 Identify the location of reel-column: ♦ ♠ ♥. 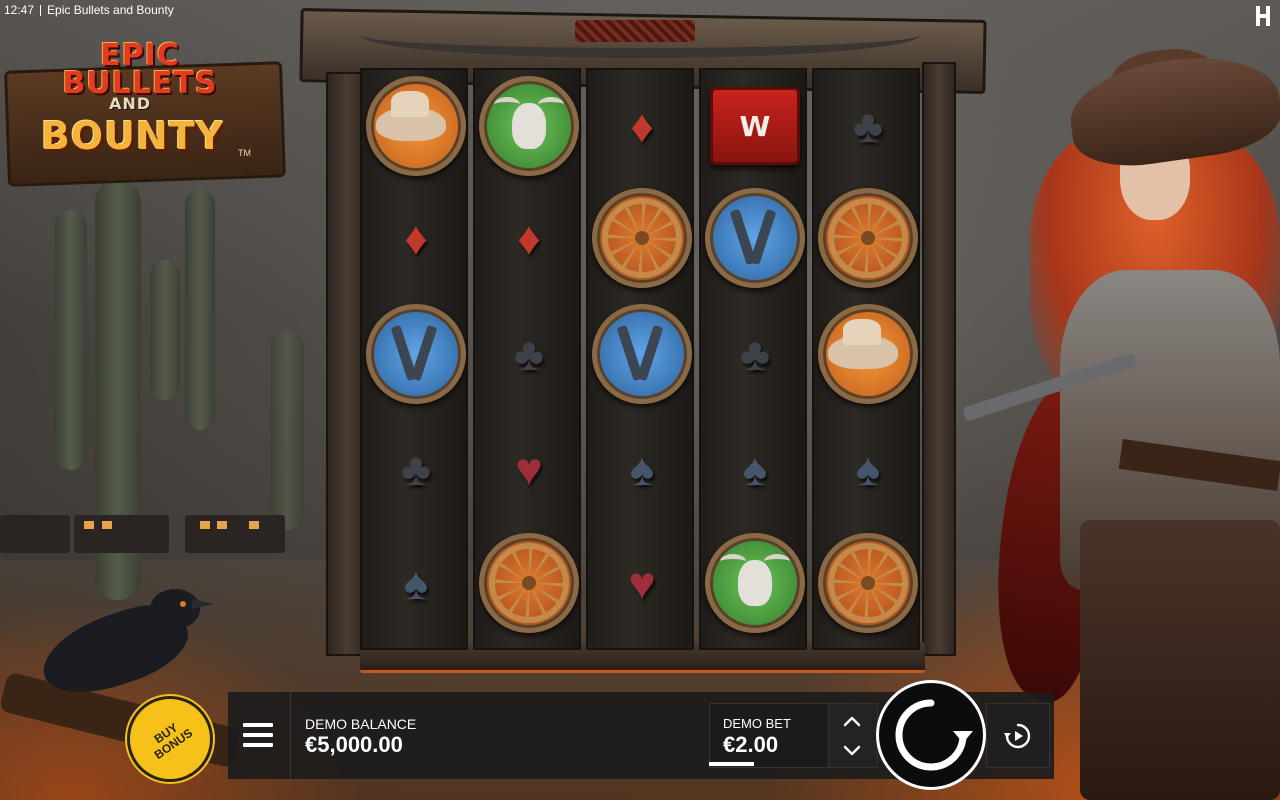
(640, 359).